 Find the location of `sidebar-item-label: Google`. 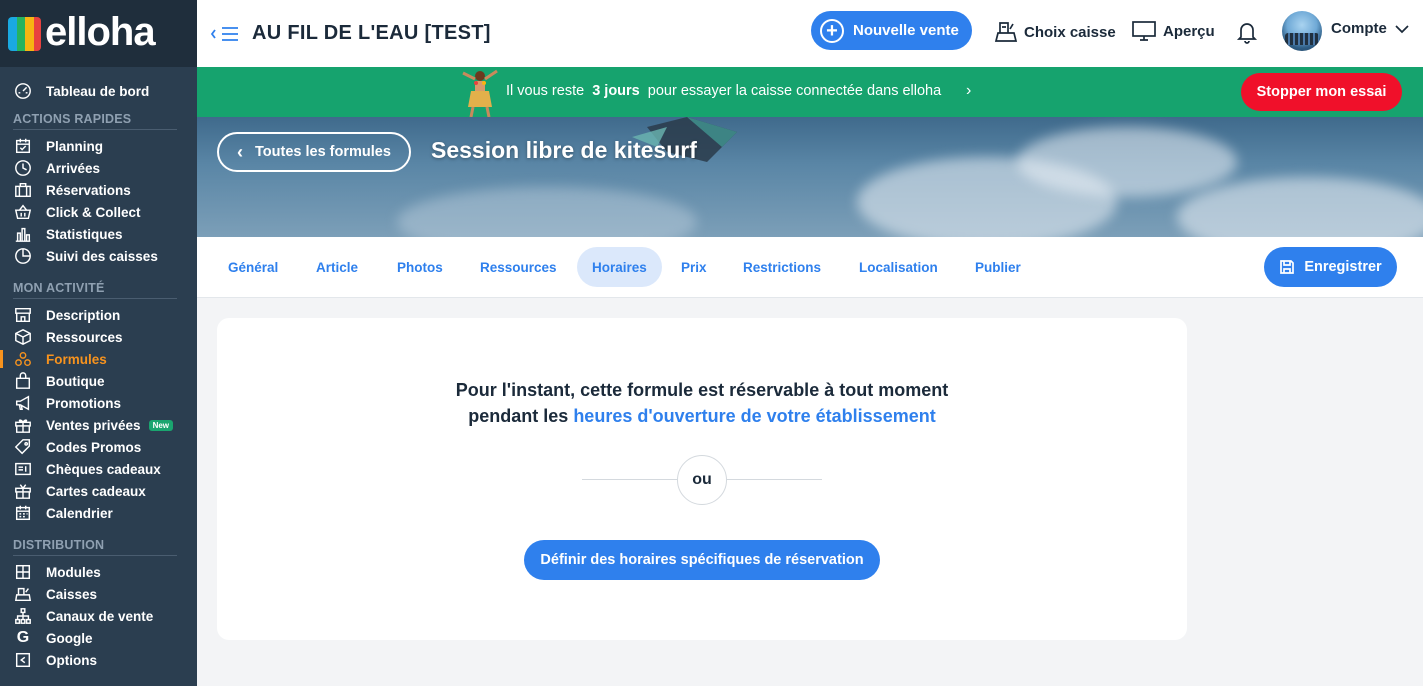

sidebar-item-label: Google is located at coordinates (69, 638).